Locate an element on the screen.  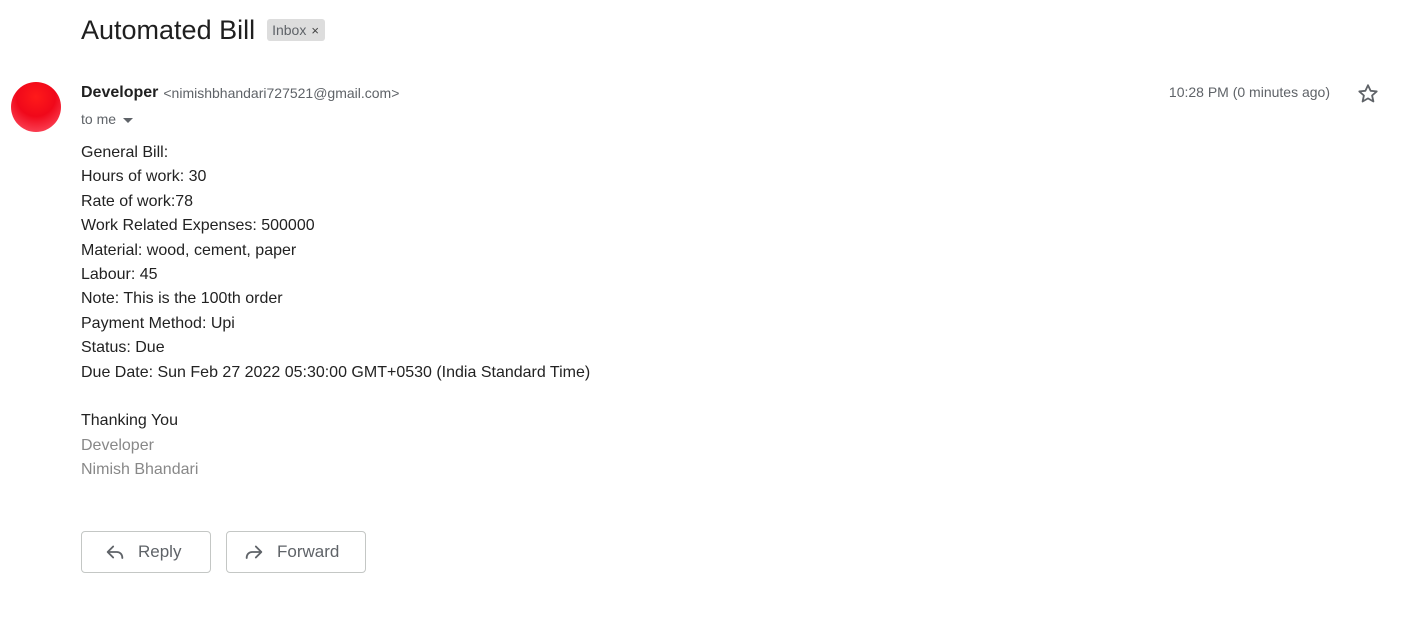
inbox-label-chip: Inbox × is located at coordinates (296, 30).